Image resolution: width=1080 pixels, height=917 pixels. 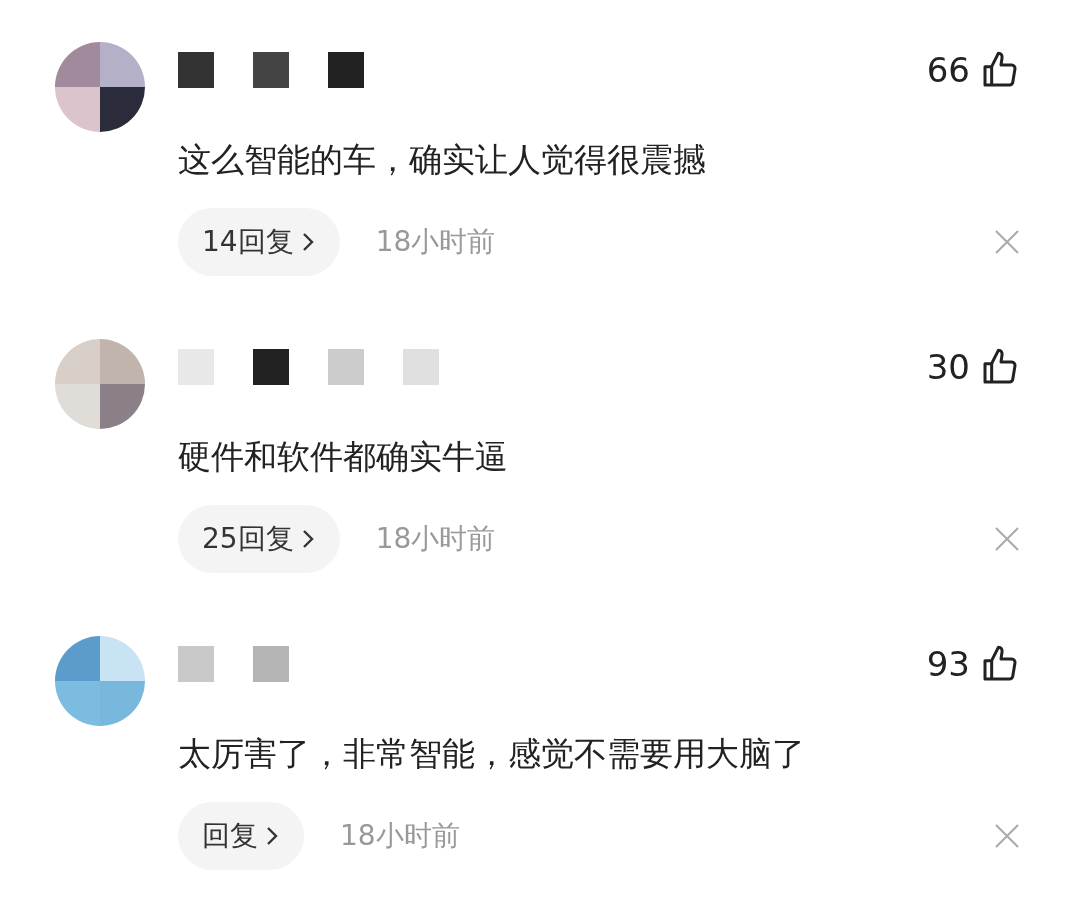 I want to click on comment-text: 这么智能的车，确实让人觉得很震撼, so click(x=442, y=160).